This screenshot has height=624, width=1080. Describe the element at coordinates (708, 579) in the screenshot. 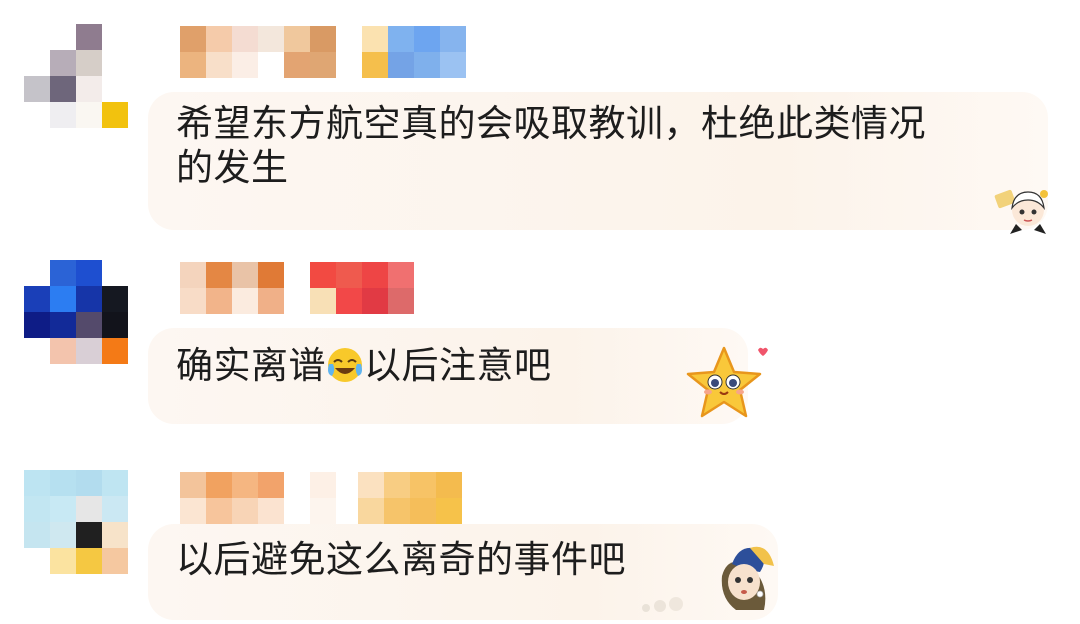

I see `pearl-earring-girl-sticker-icon` at that location.